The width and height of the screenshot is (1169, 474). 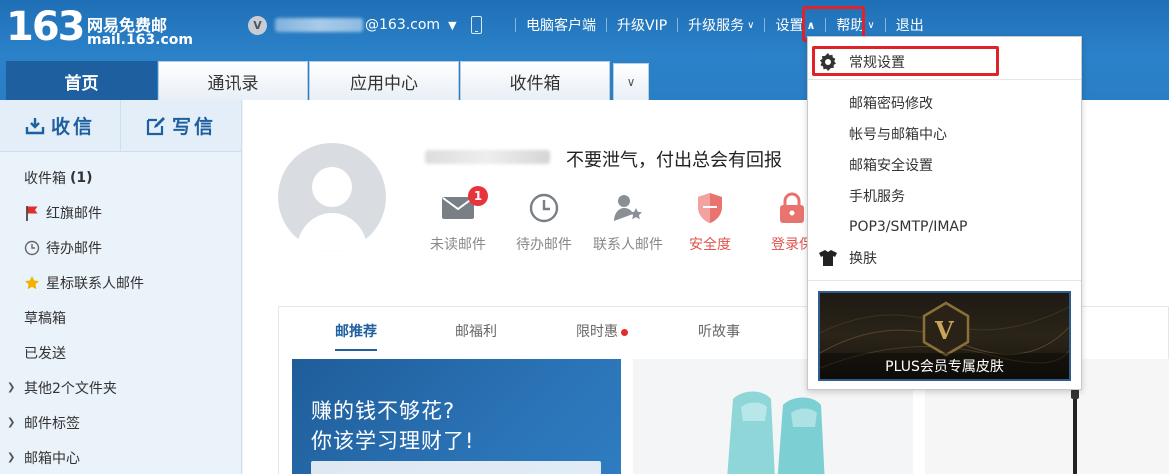 I want to click on tab-limited-offer: 限时惠, so click(x=602, y=331).